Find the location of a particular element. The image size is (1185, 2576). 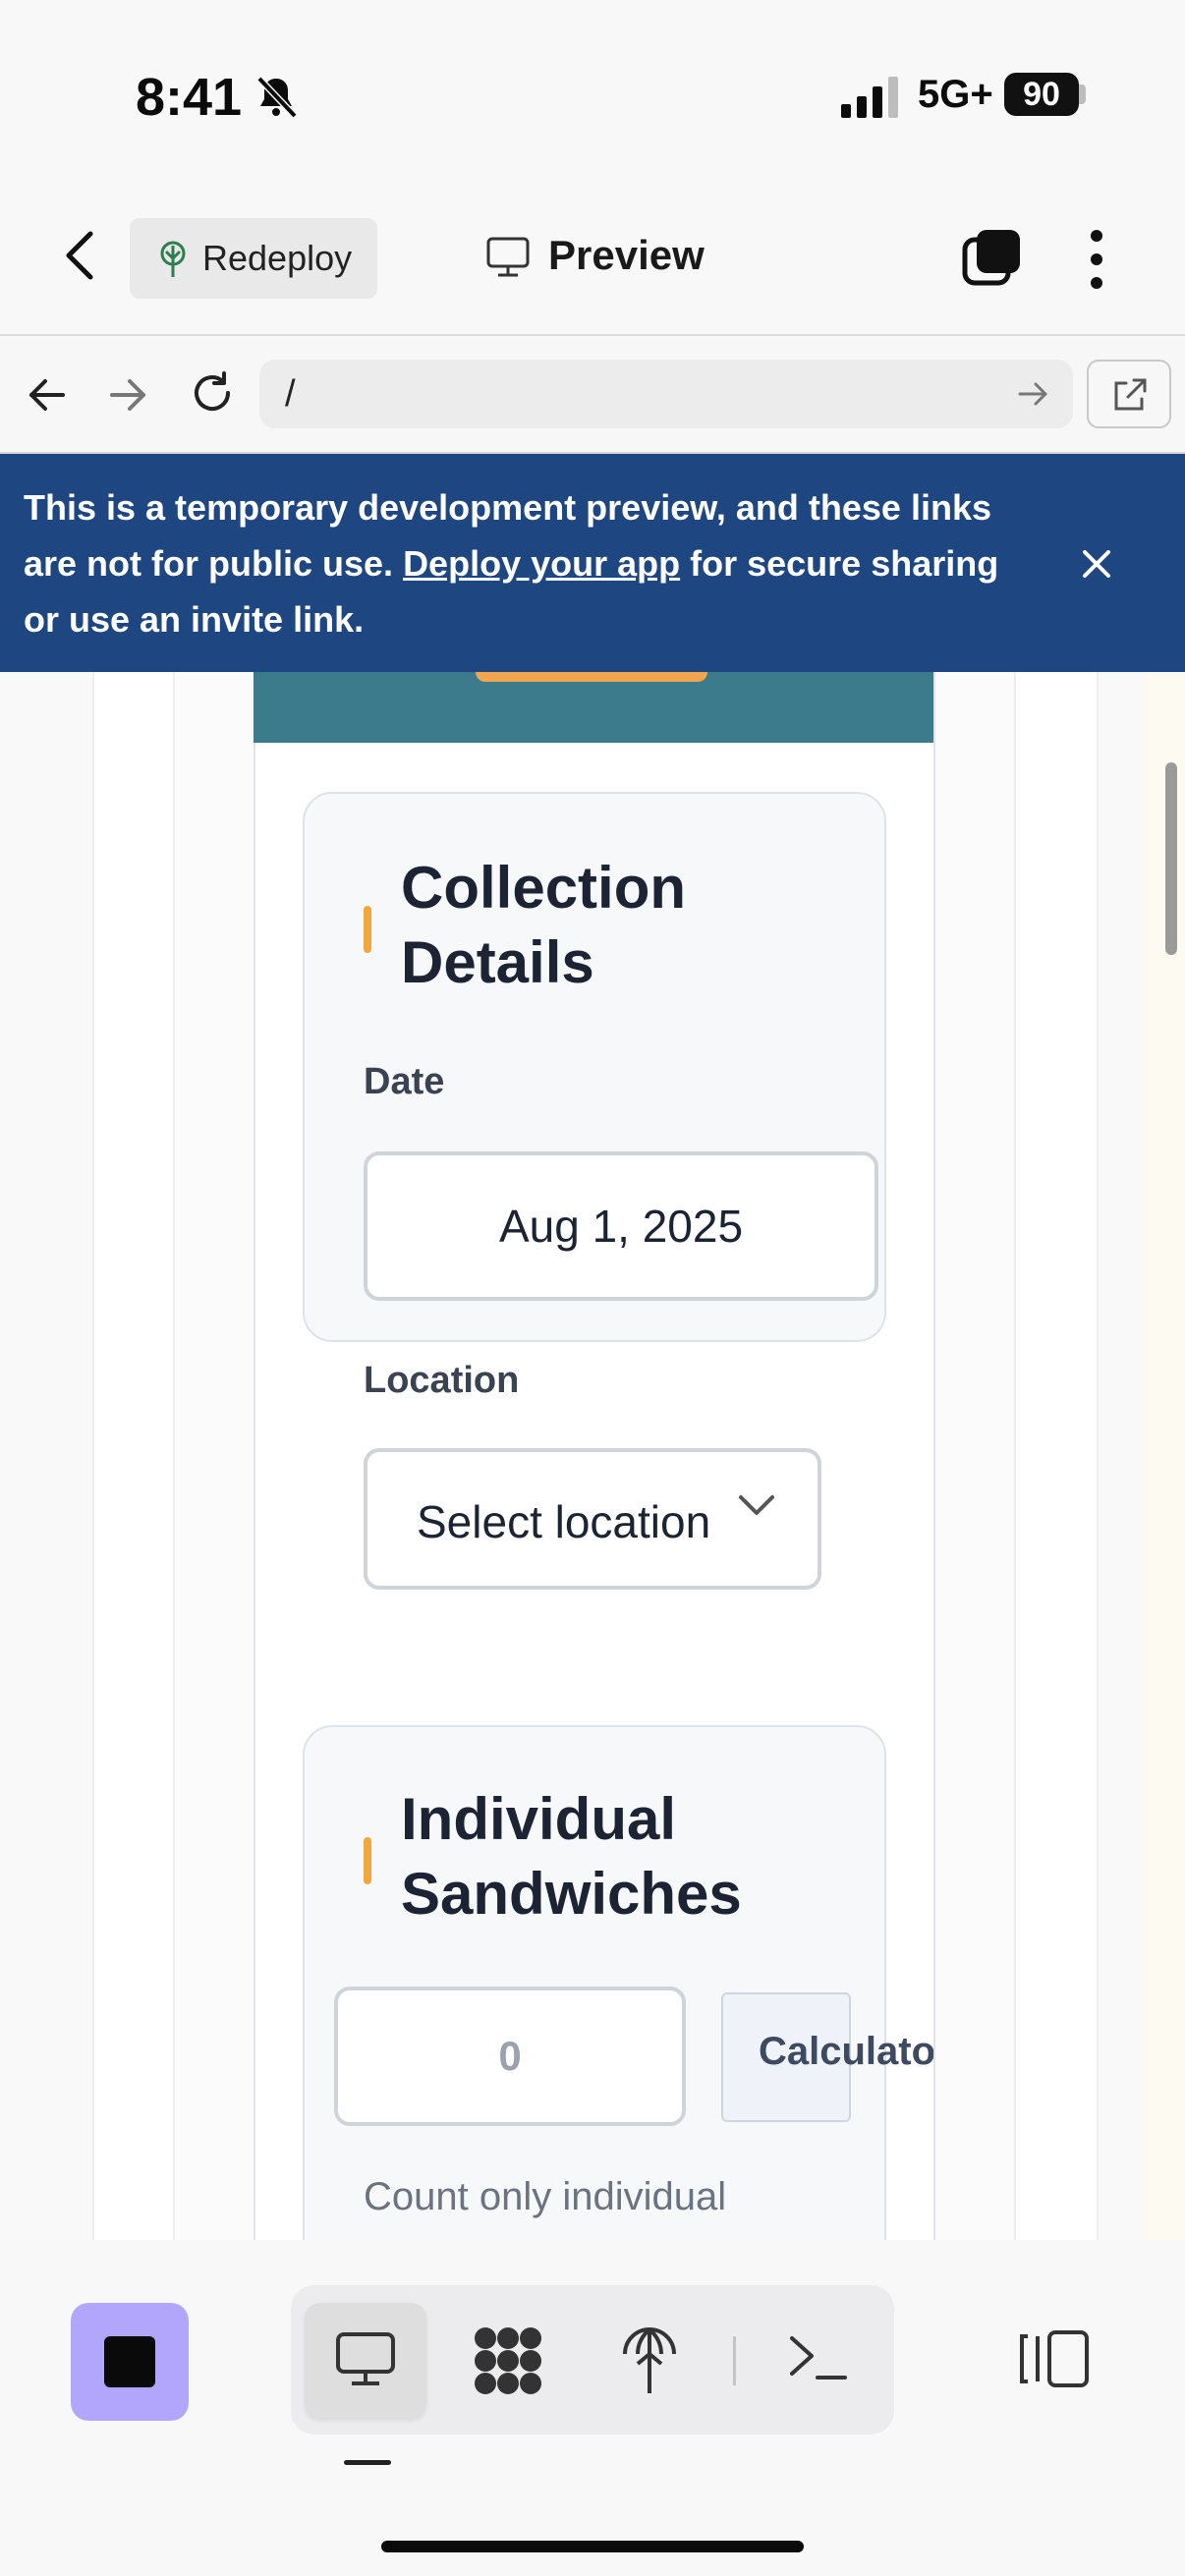

bell-slash-icon is located at coordinates (277, 97).